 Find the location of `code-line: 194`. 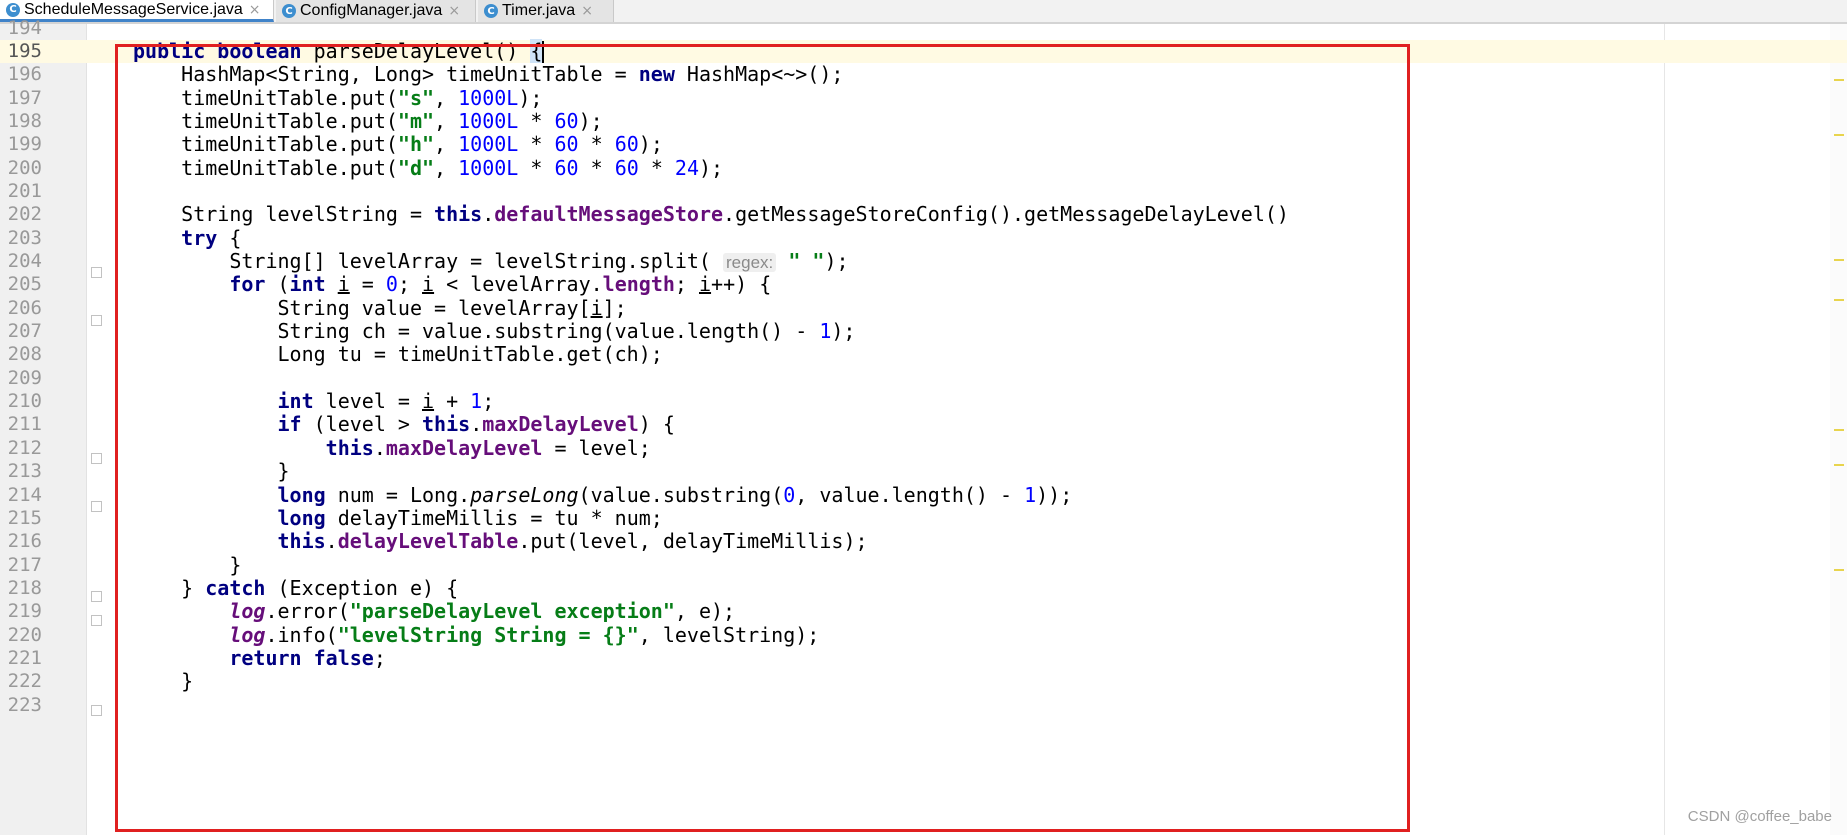

code-line: 194 is located at coordinates (923, 28).